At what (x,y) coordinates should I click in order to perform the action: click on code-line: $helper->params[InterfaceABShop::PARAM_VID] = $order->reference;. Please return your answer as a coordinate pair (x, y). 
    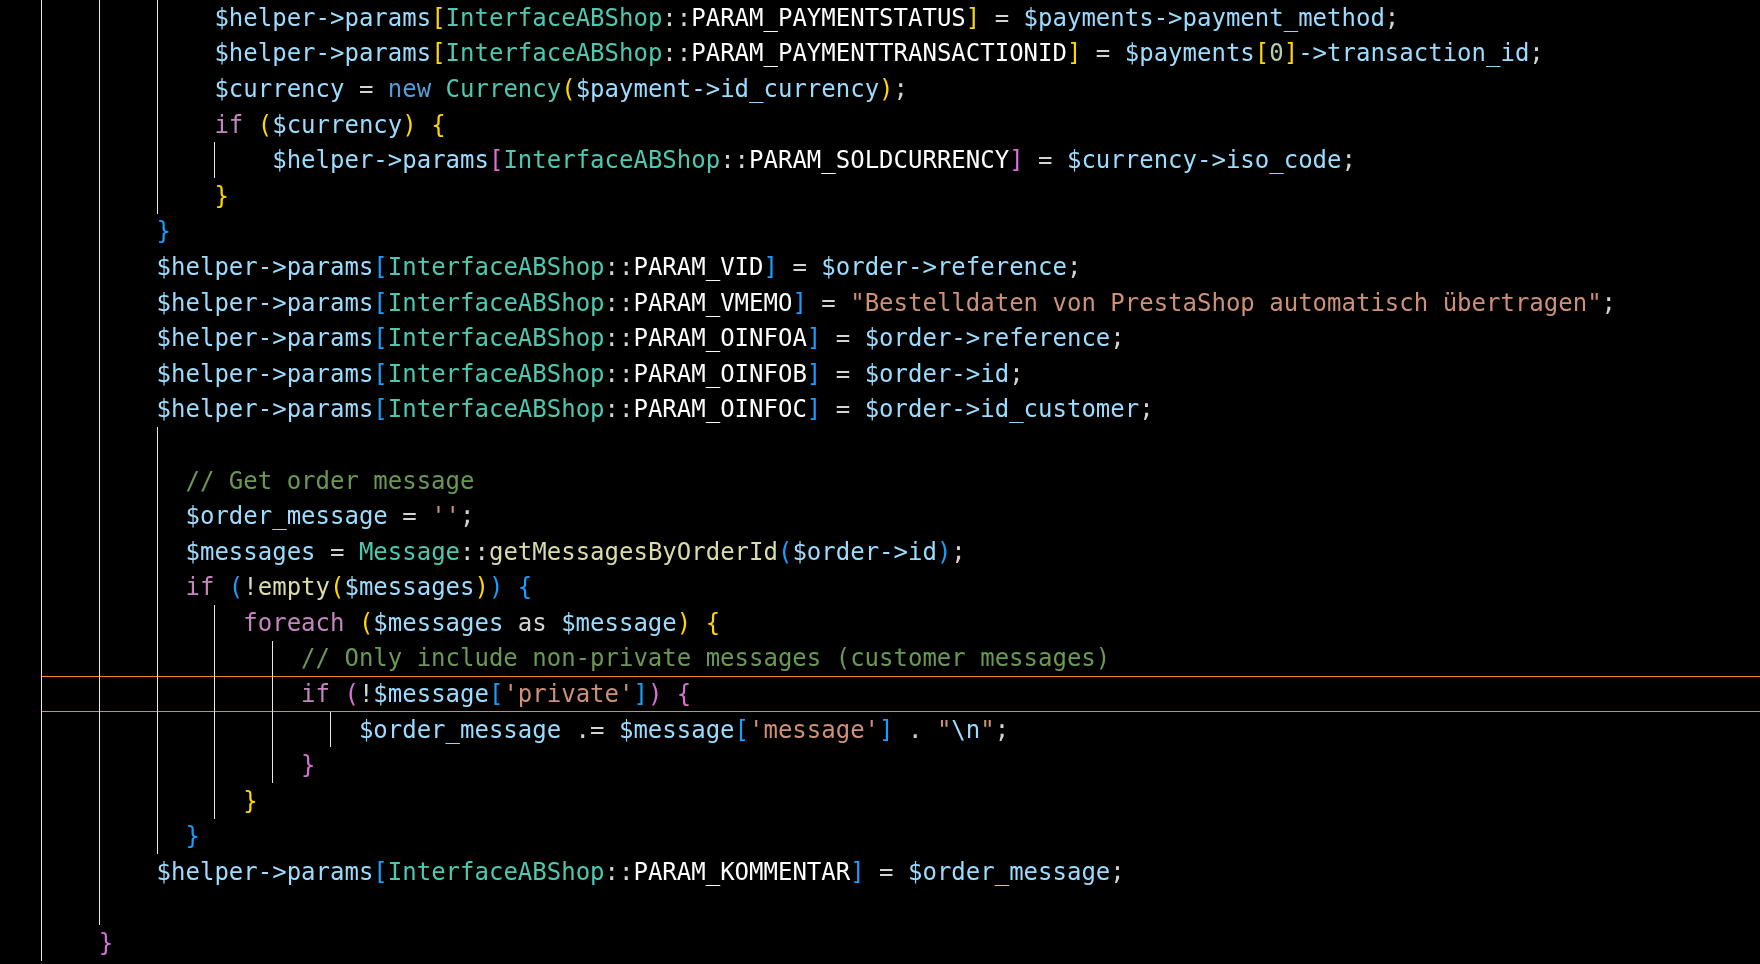
    Looking at the image, I should click on (619, 266).